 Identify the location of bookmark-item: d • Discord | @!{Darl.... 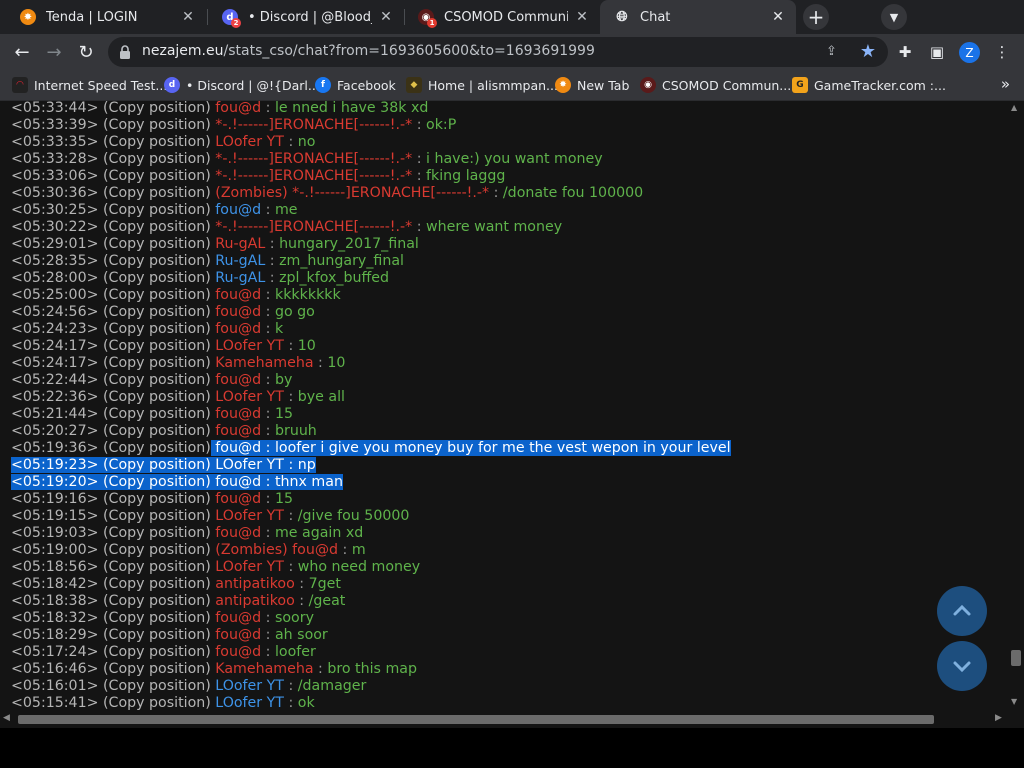
(242, 85).